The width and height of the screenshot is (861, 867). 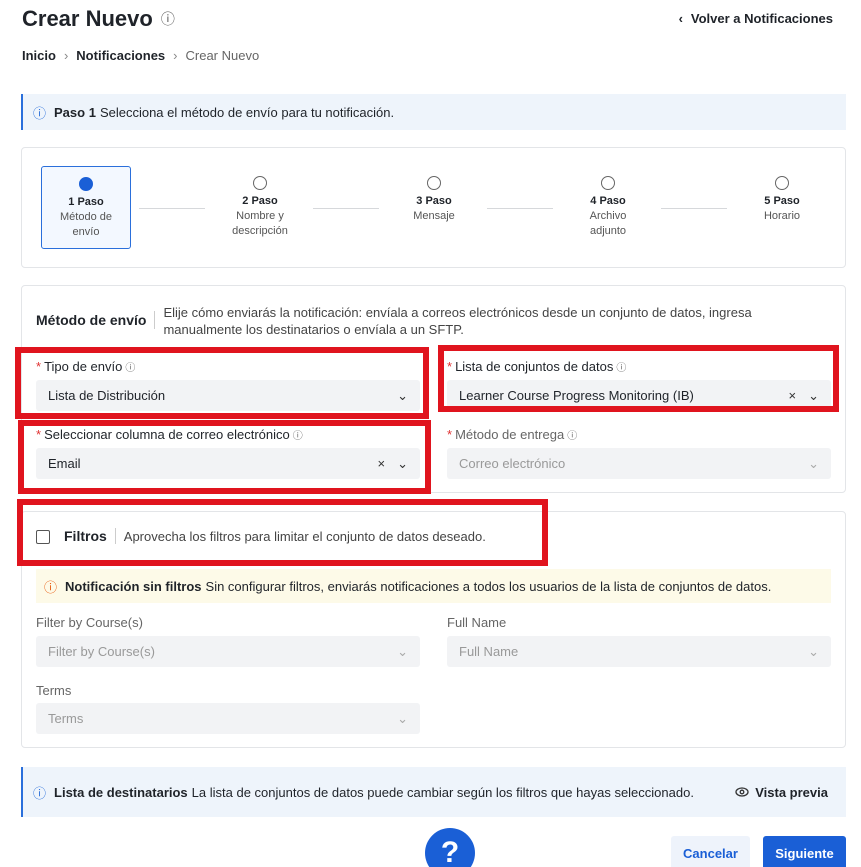 What do you see at coordinates (639, 651) in the screenshot?
I see `fullname-filter-select: Full Name ⌄` at bounding box center [639, 651].